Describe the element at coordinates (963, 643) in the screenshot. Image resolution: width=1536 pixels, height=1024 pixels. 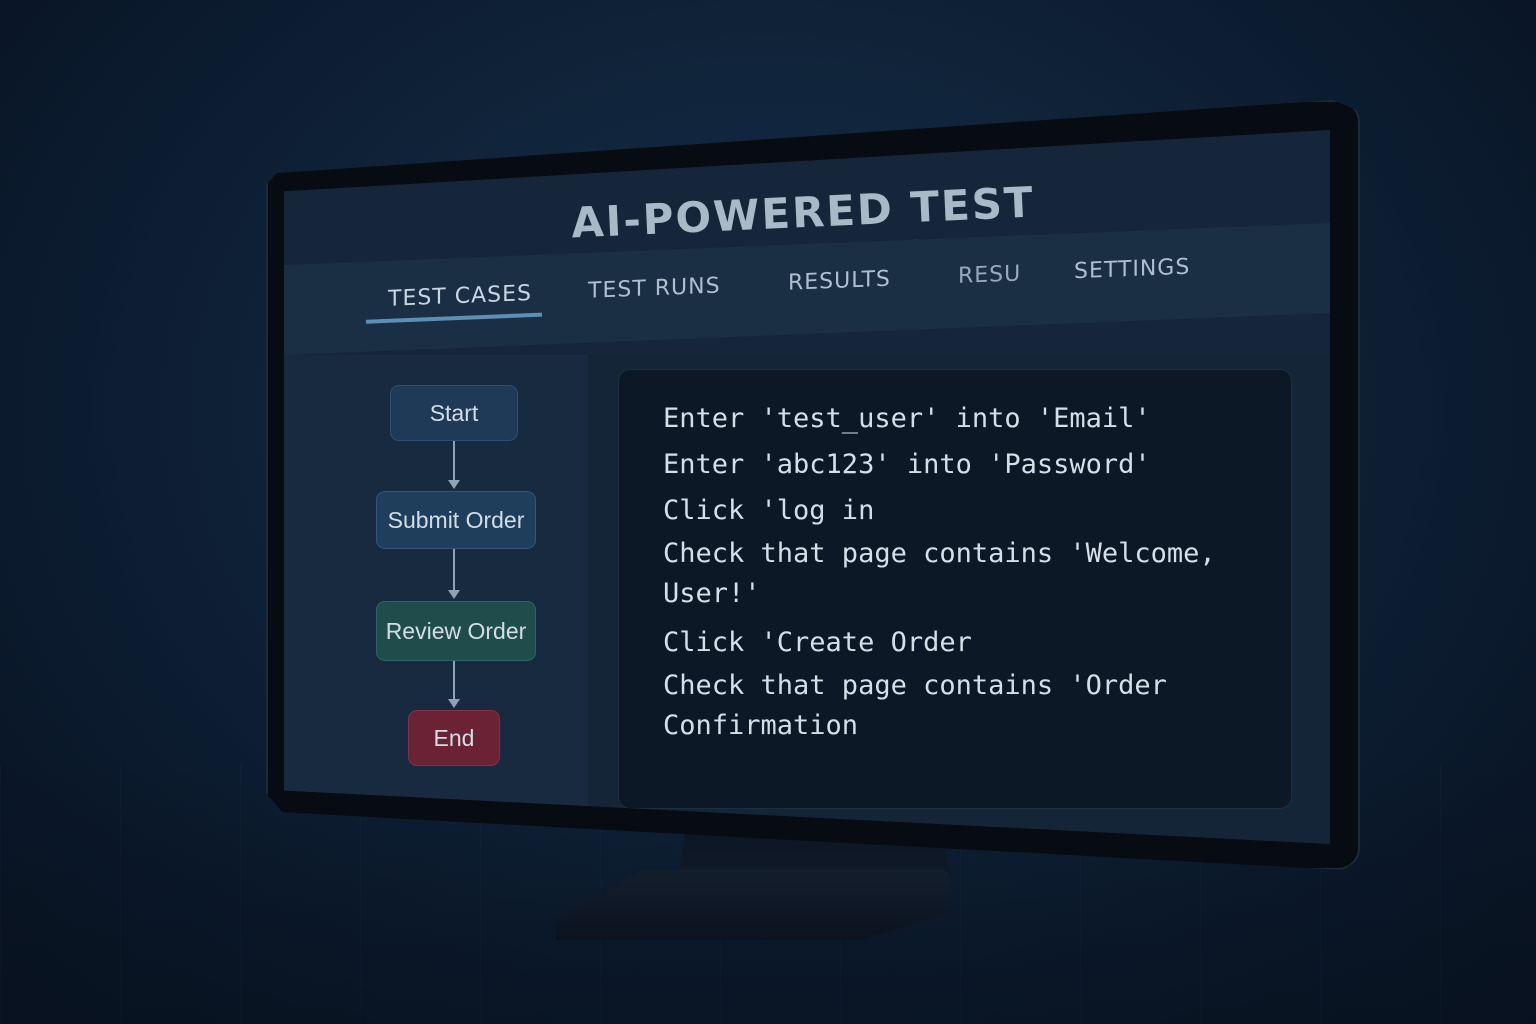
I see `script-line: Click 'Create Order` at that location.